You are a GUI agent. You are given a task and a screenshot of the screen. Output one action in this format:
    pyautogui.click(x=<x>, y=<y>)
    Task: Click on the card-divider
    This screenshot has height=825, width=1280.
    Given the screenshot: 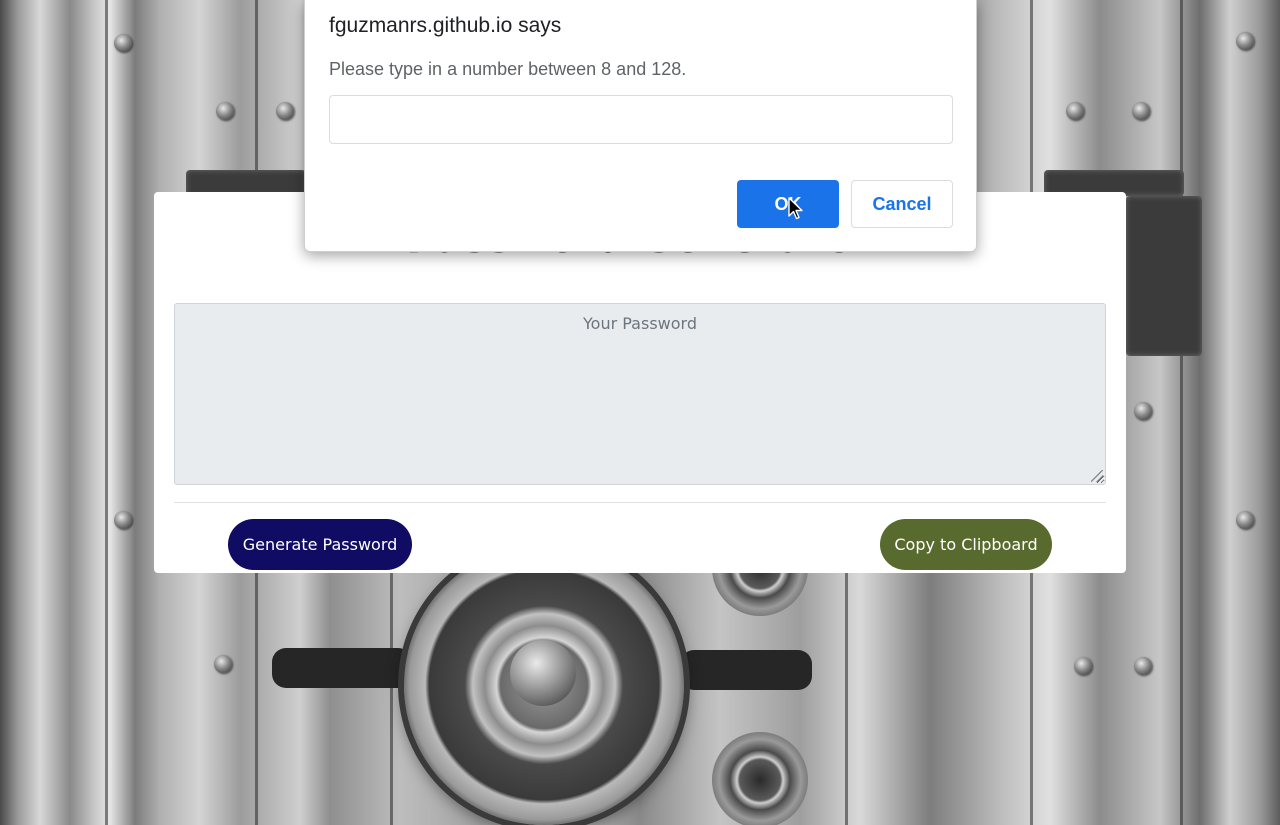 What is the action you would take?
    pyautogui.click(x=640, y=502)
    